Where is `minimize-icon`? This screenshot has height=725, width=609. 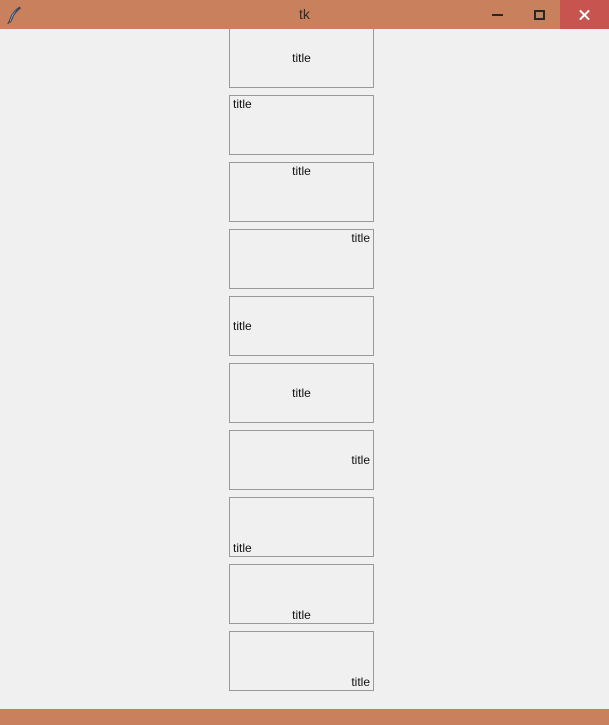 minimize-icon is located at coordinates (497, 14).